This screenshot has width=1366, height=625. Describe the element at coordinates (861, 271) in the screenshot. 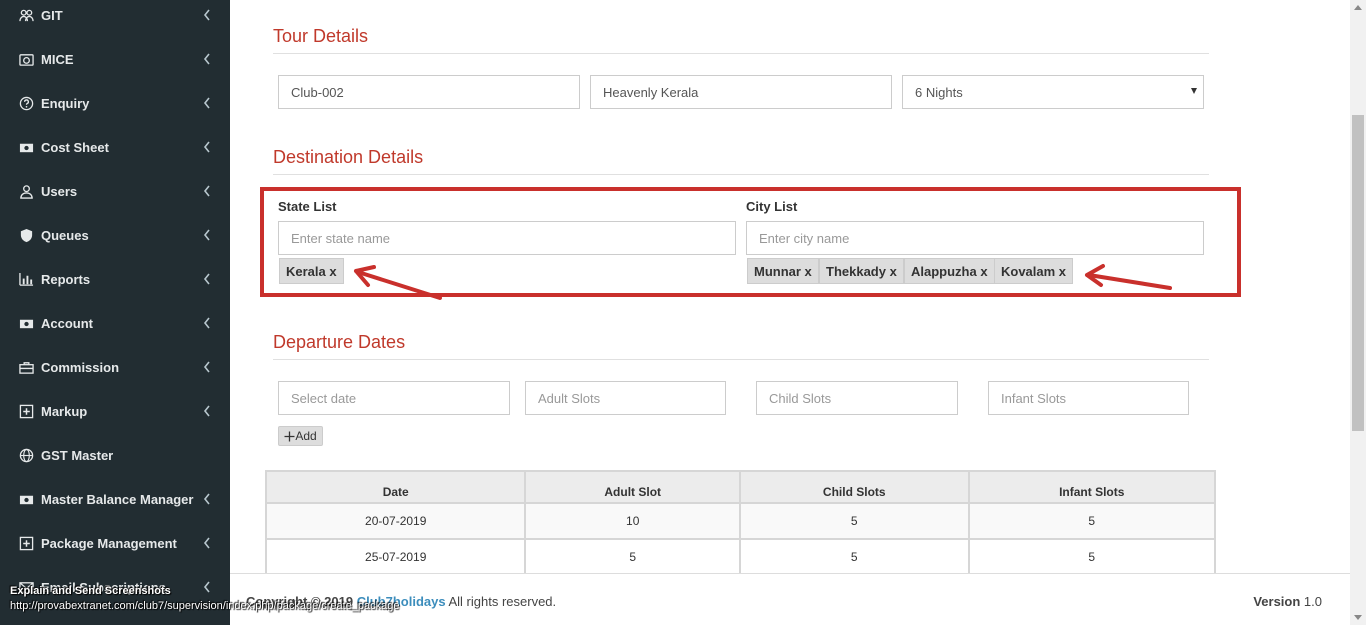

I see `city-tag: Thekkady x` at that location.